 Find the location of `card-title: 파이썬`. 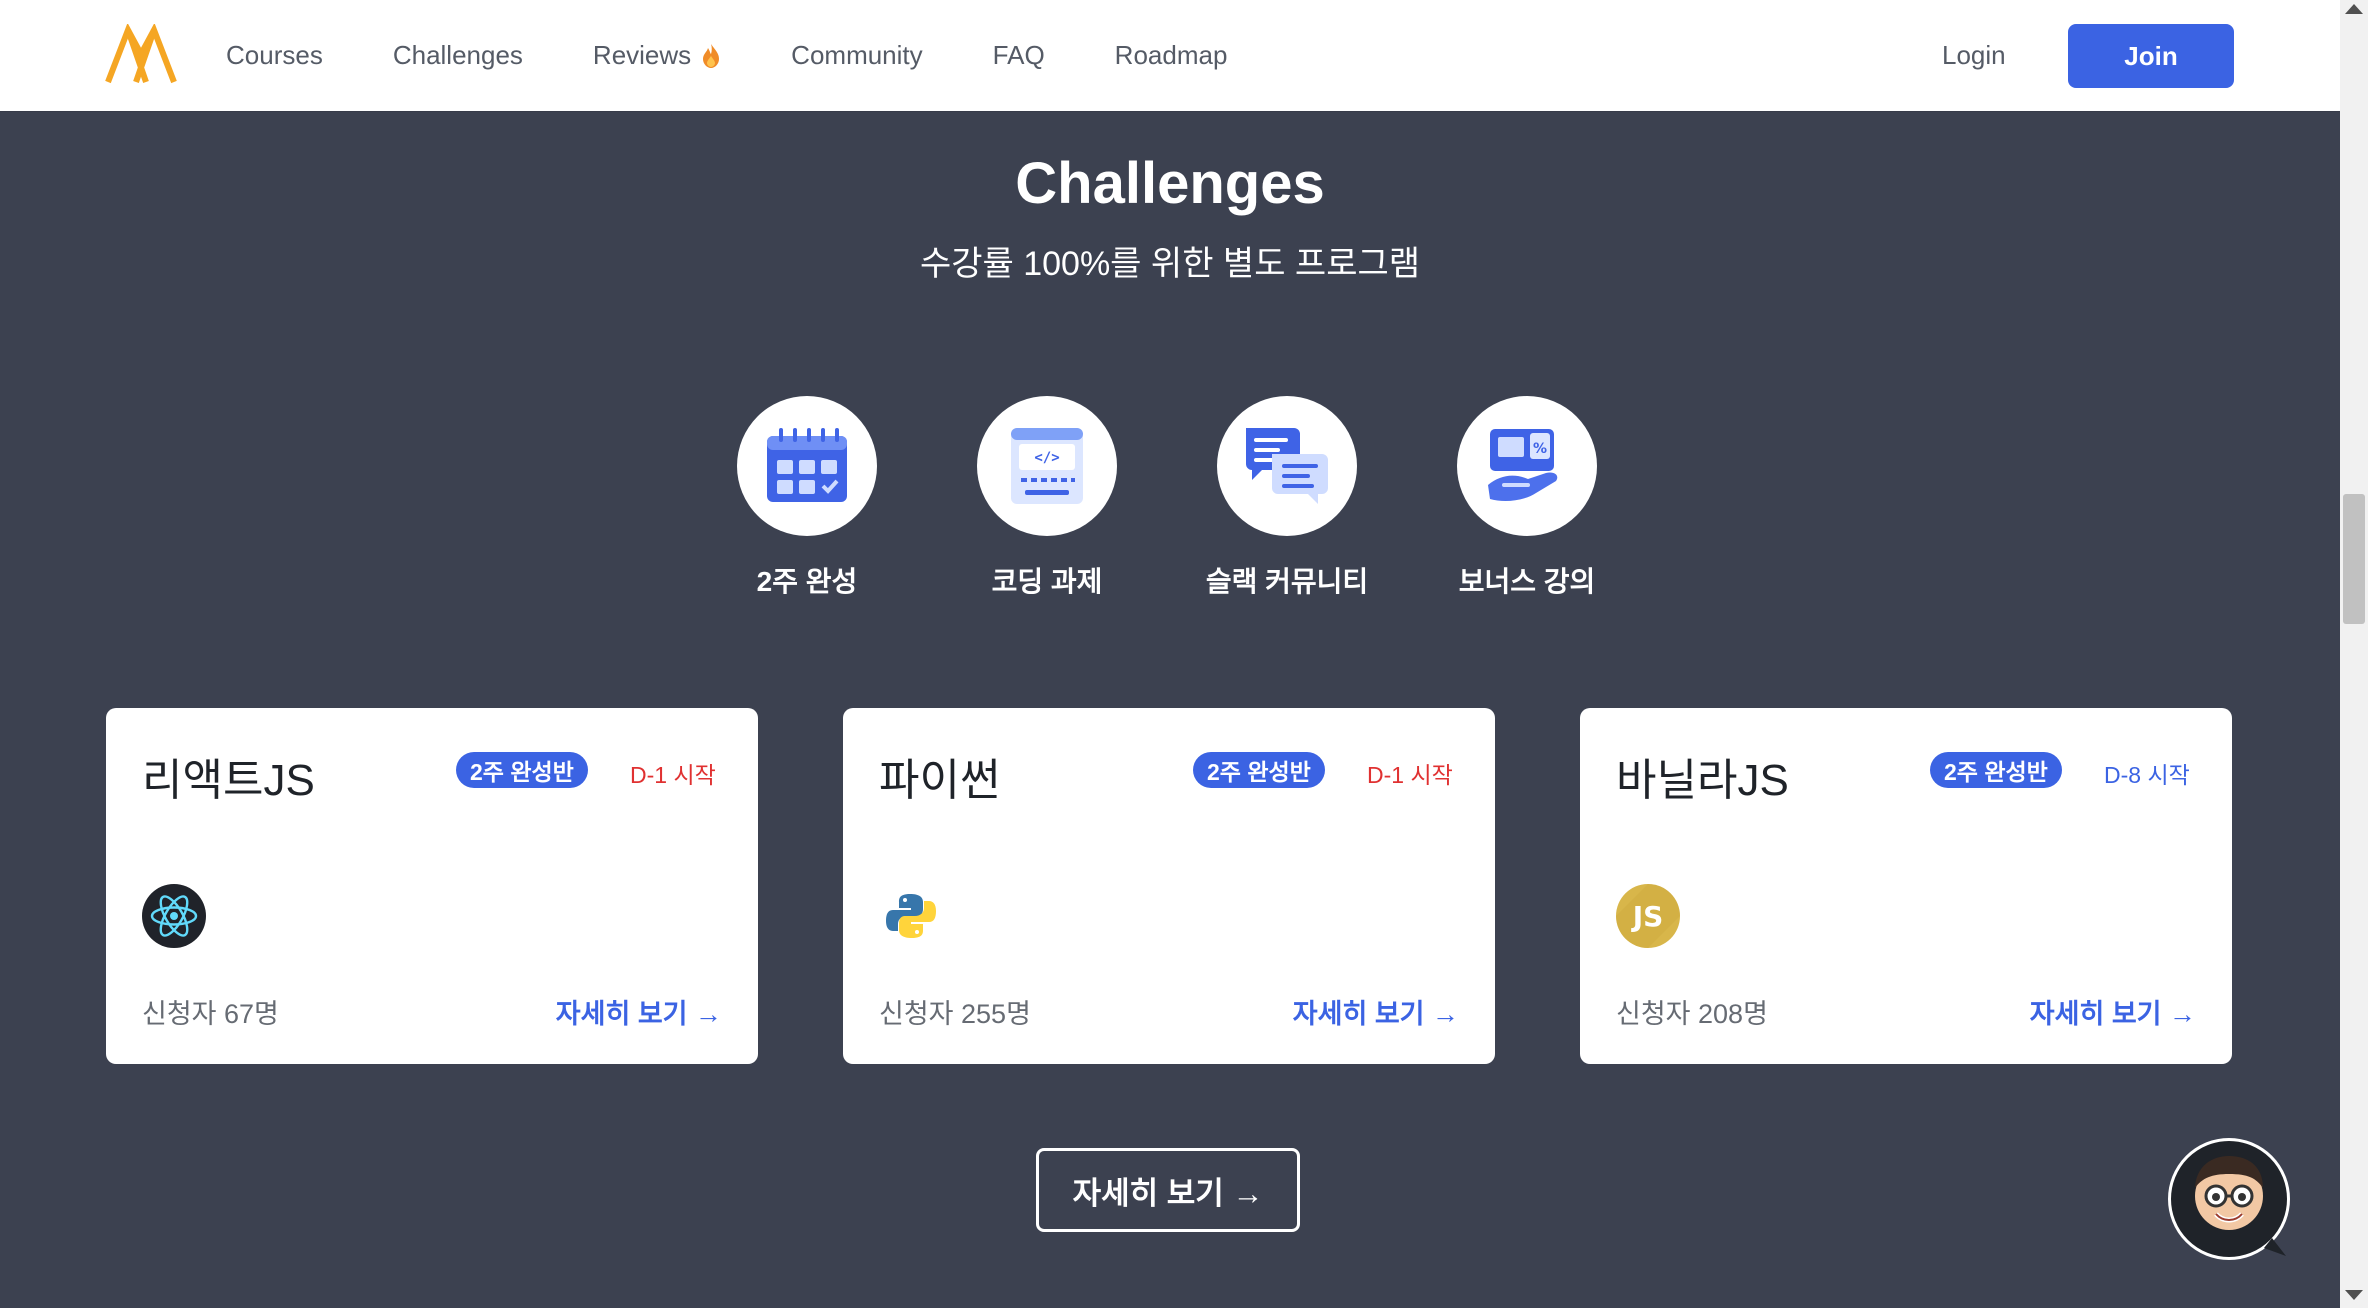

card-title: 파이썬 is located at coordinates (940, 780).